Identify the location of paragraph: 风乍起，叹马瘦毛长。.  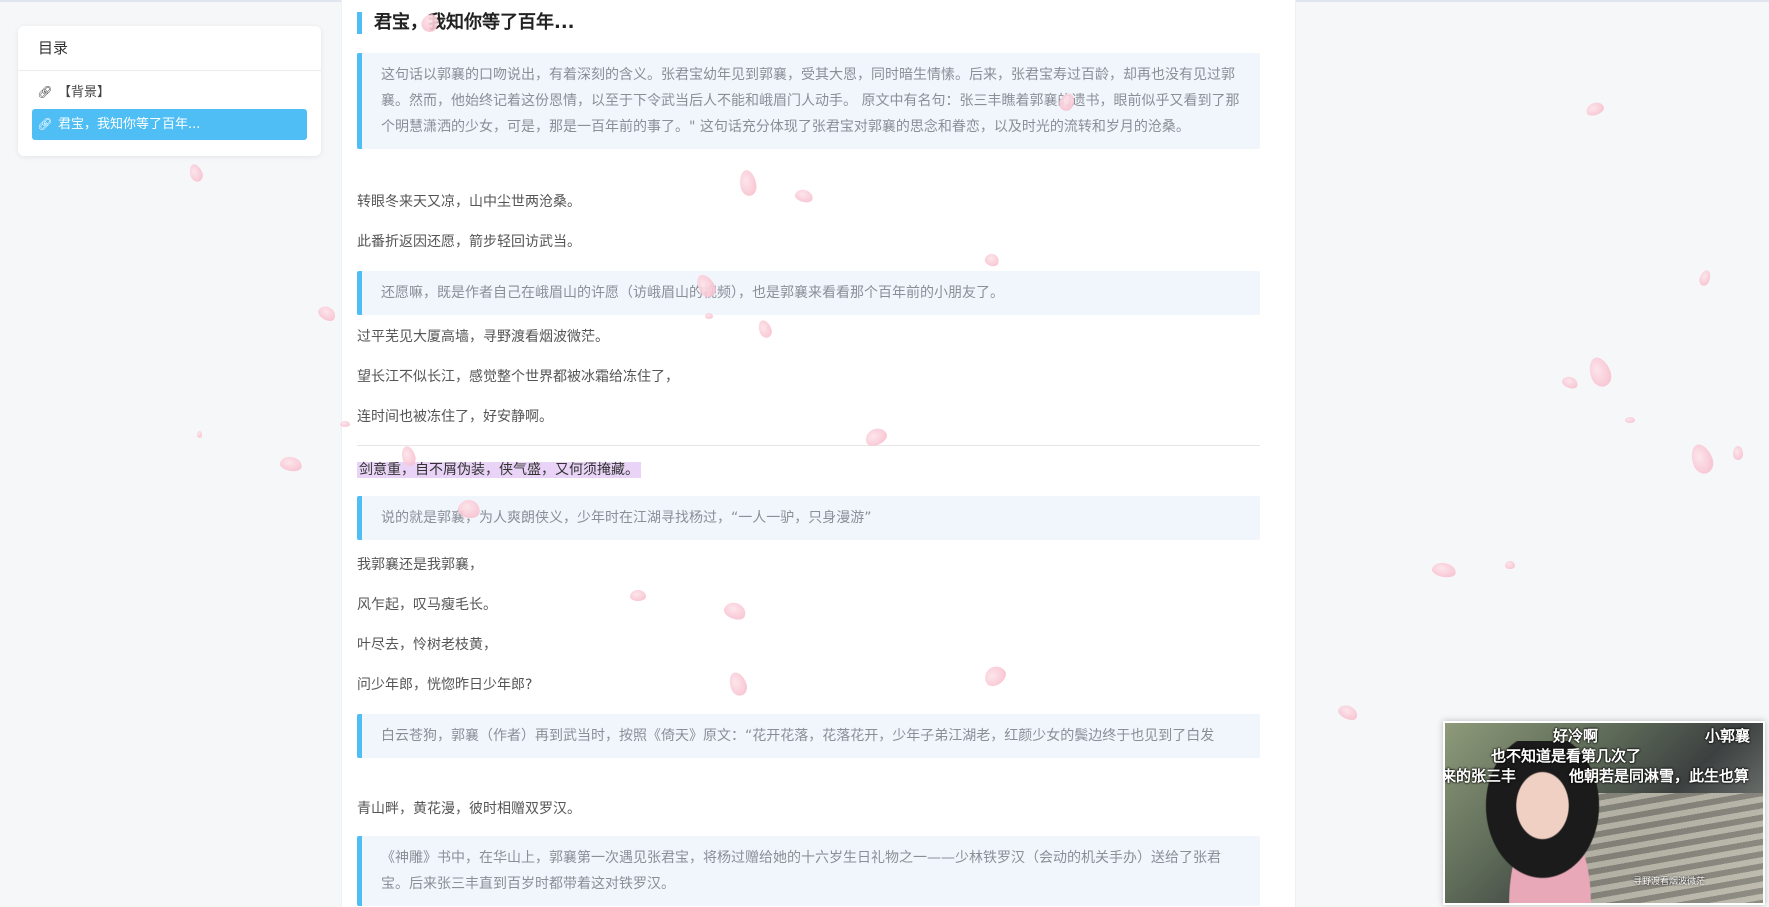
(427, 605).